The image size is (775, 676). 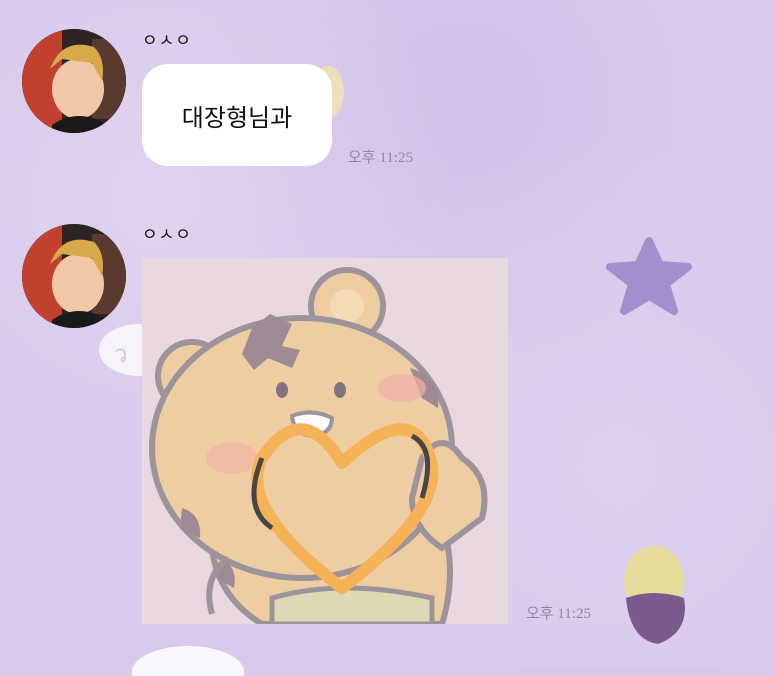 What do you see at coordinates (120, 354) in the screenshot?
I see `svg-text: ว` at bounding box center [120, 354].